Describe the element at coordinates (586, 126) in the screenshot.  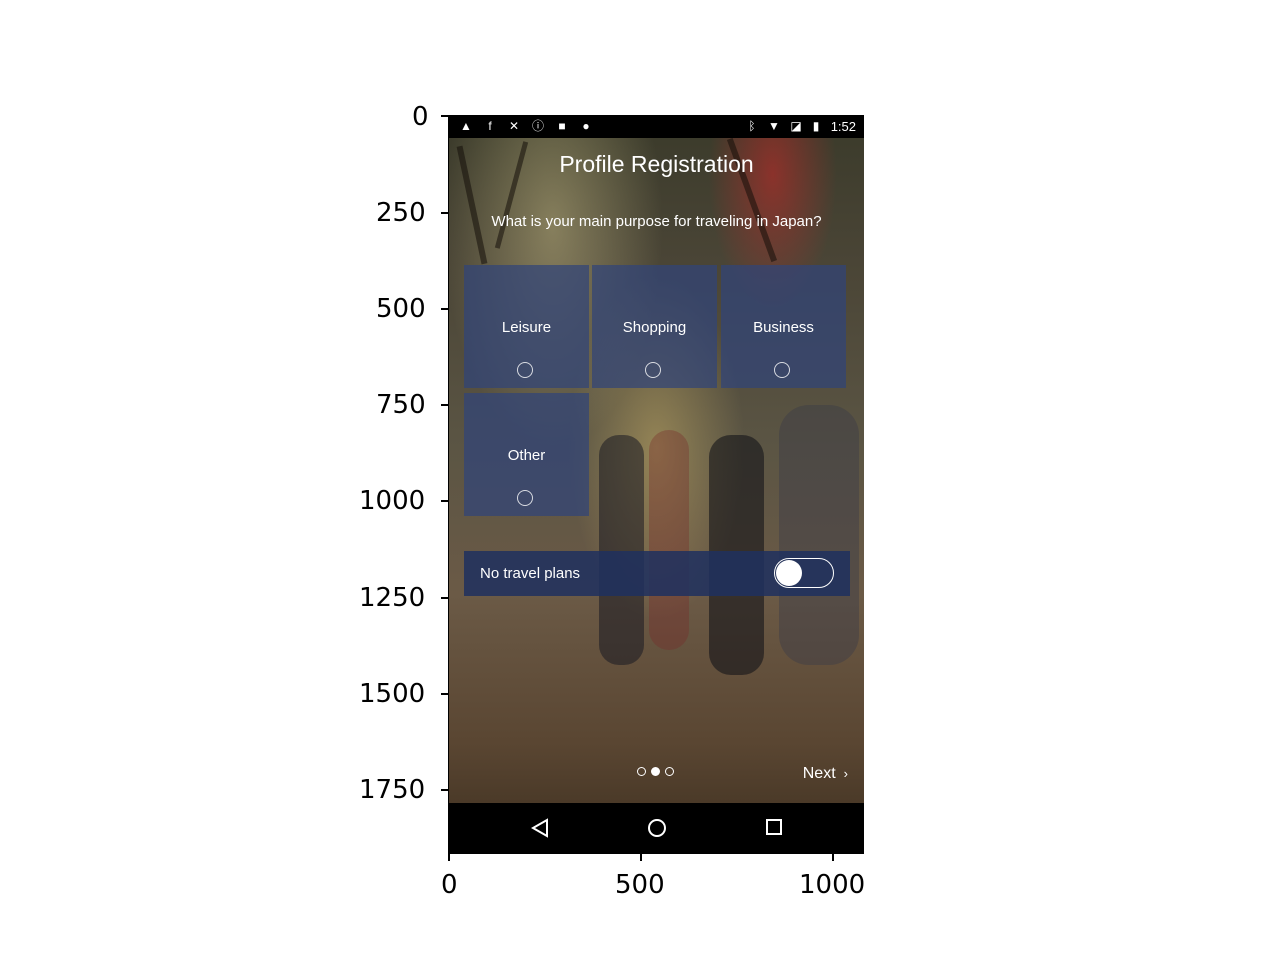
I see `android-icon: ●` at that location.